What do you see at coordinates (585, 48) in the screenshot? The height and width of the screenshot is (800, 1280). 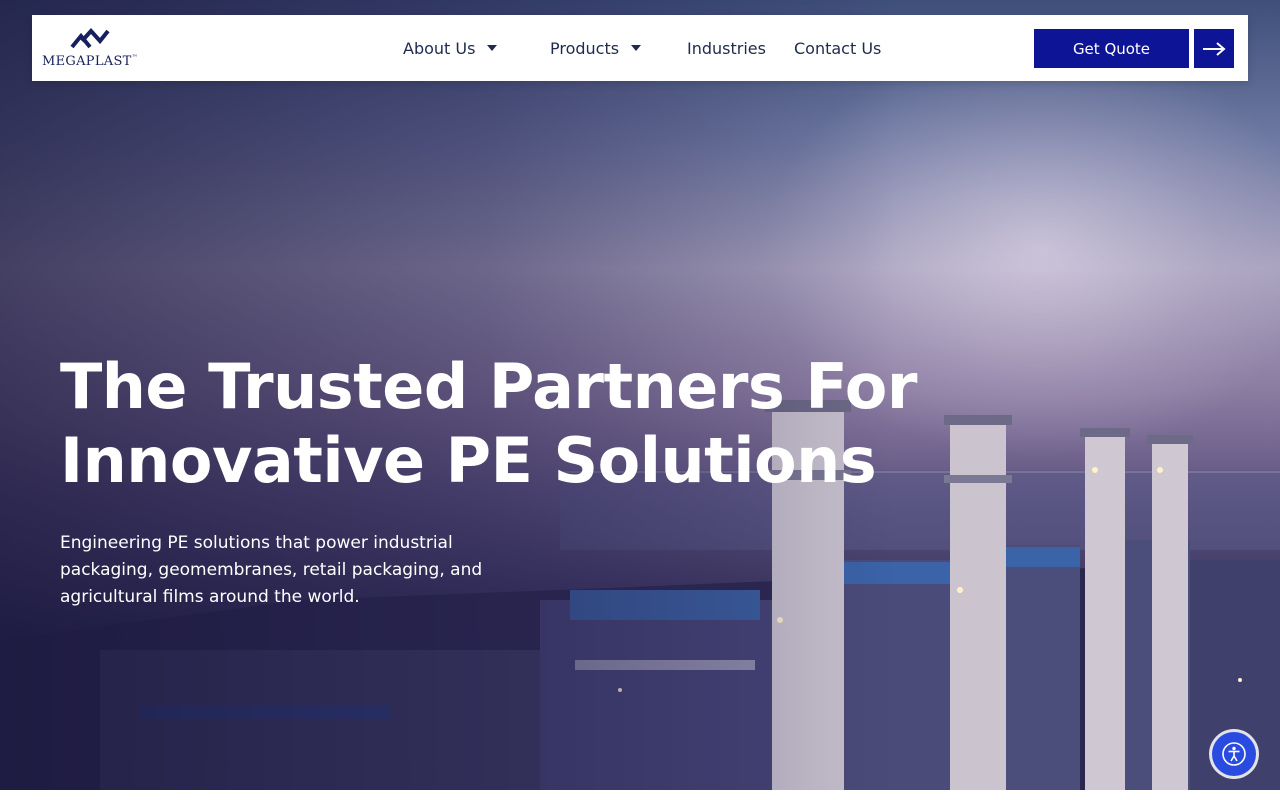 I see `nav-products-label: Products` at bounding box center [585, 48].